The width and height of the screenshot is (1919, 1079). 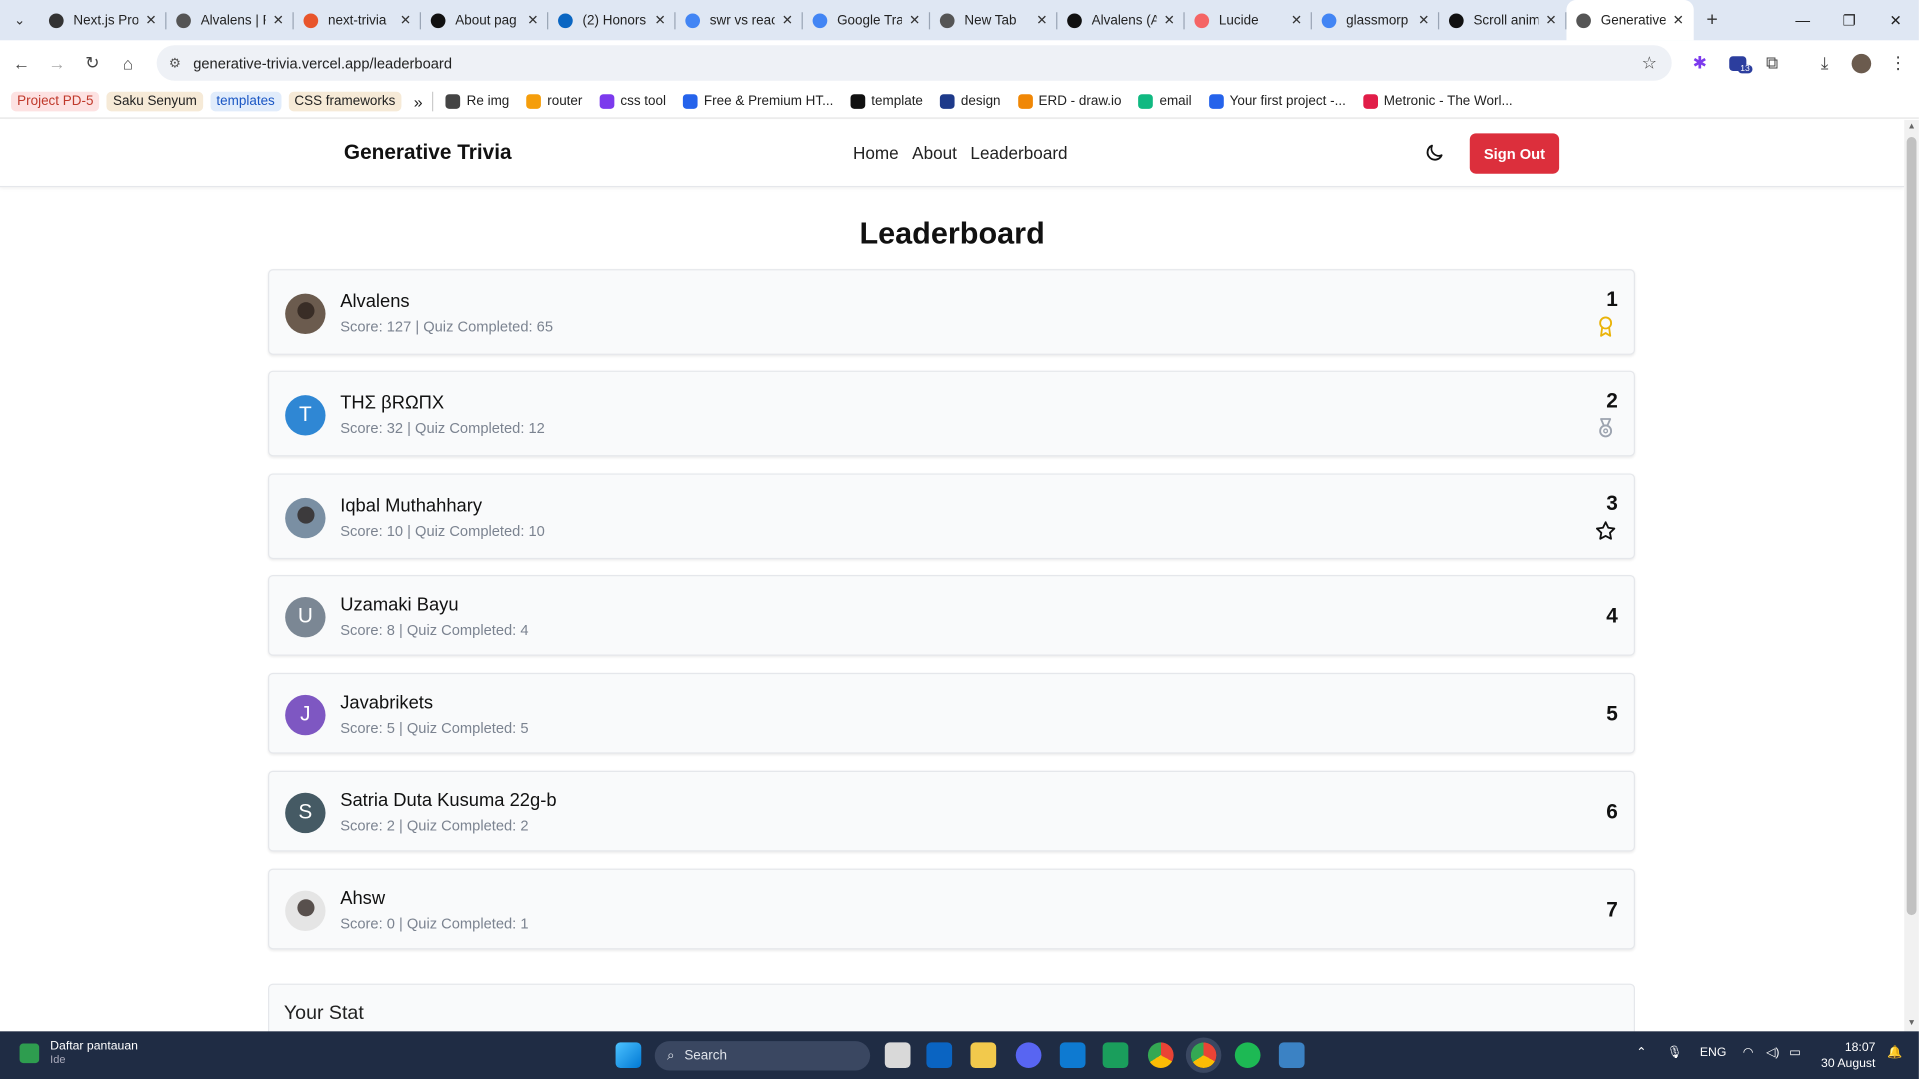 I want to click on task-view-icon, so click(x=897, y=1055).